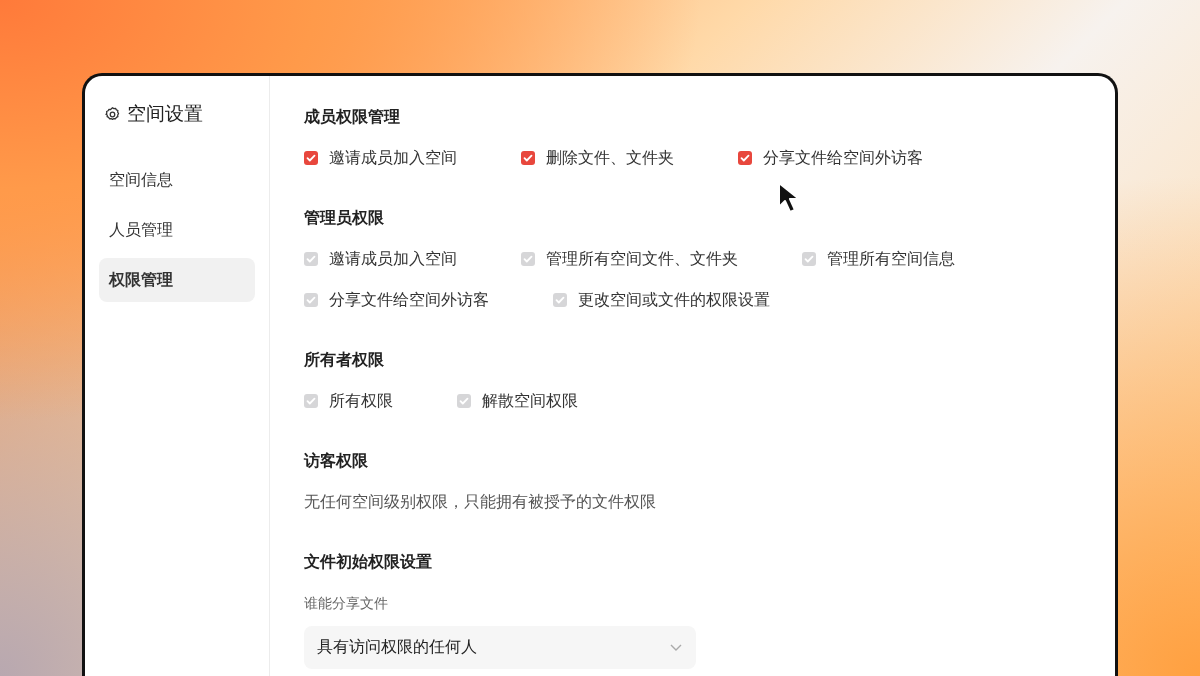 The image size is (1200, 676). I want to click on sidebar-item: 权限管理, so click(177, 280).